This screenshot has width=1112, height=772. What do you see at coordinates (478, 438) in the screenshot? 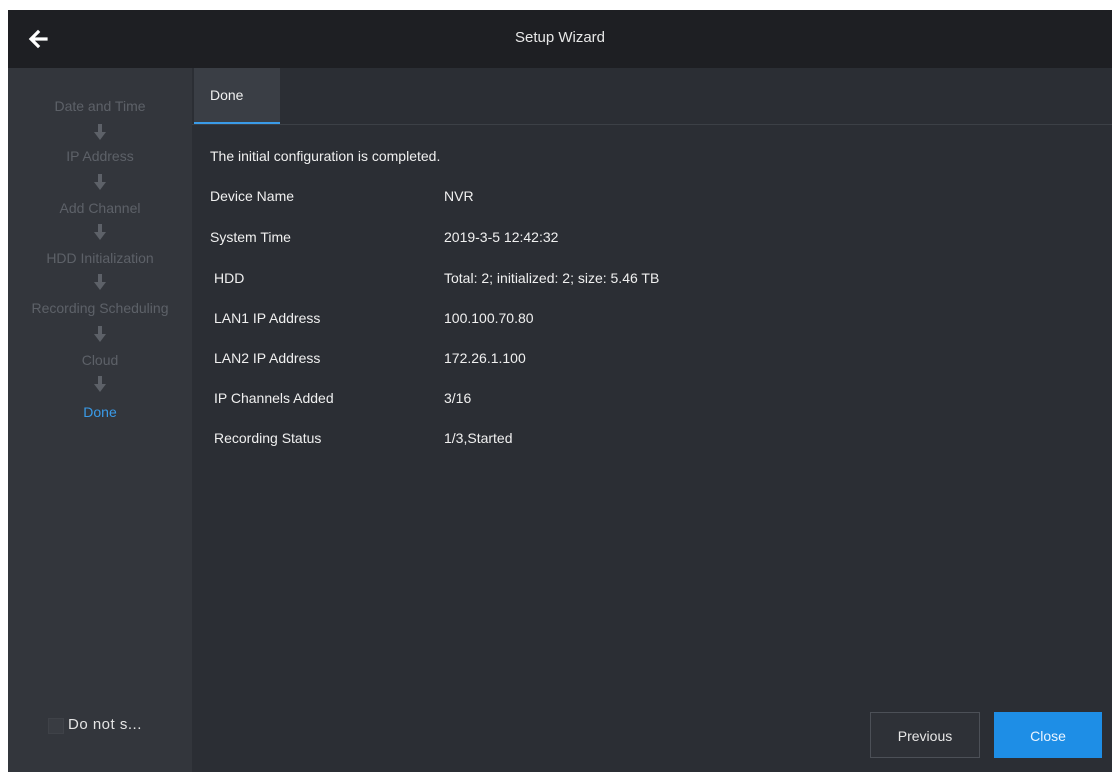
I see `summary-value: 1/3,Started` at bounding box center [478, 438].